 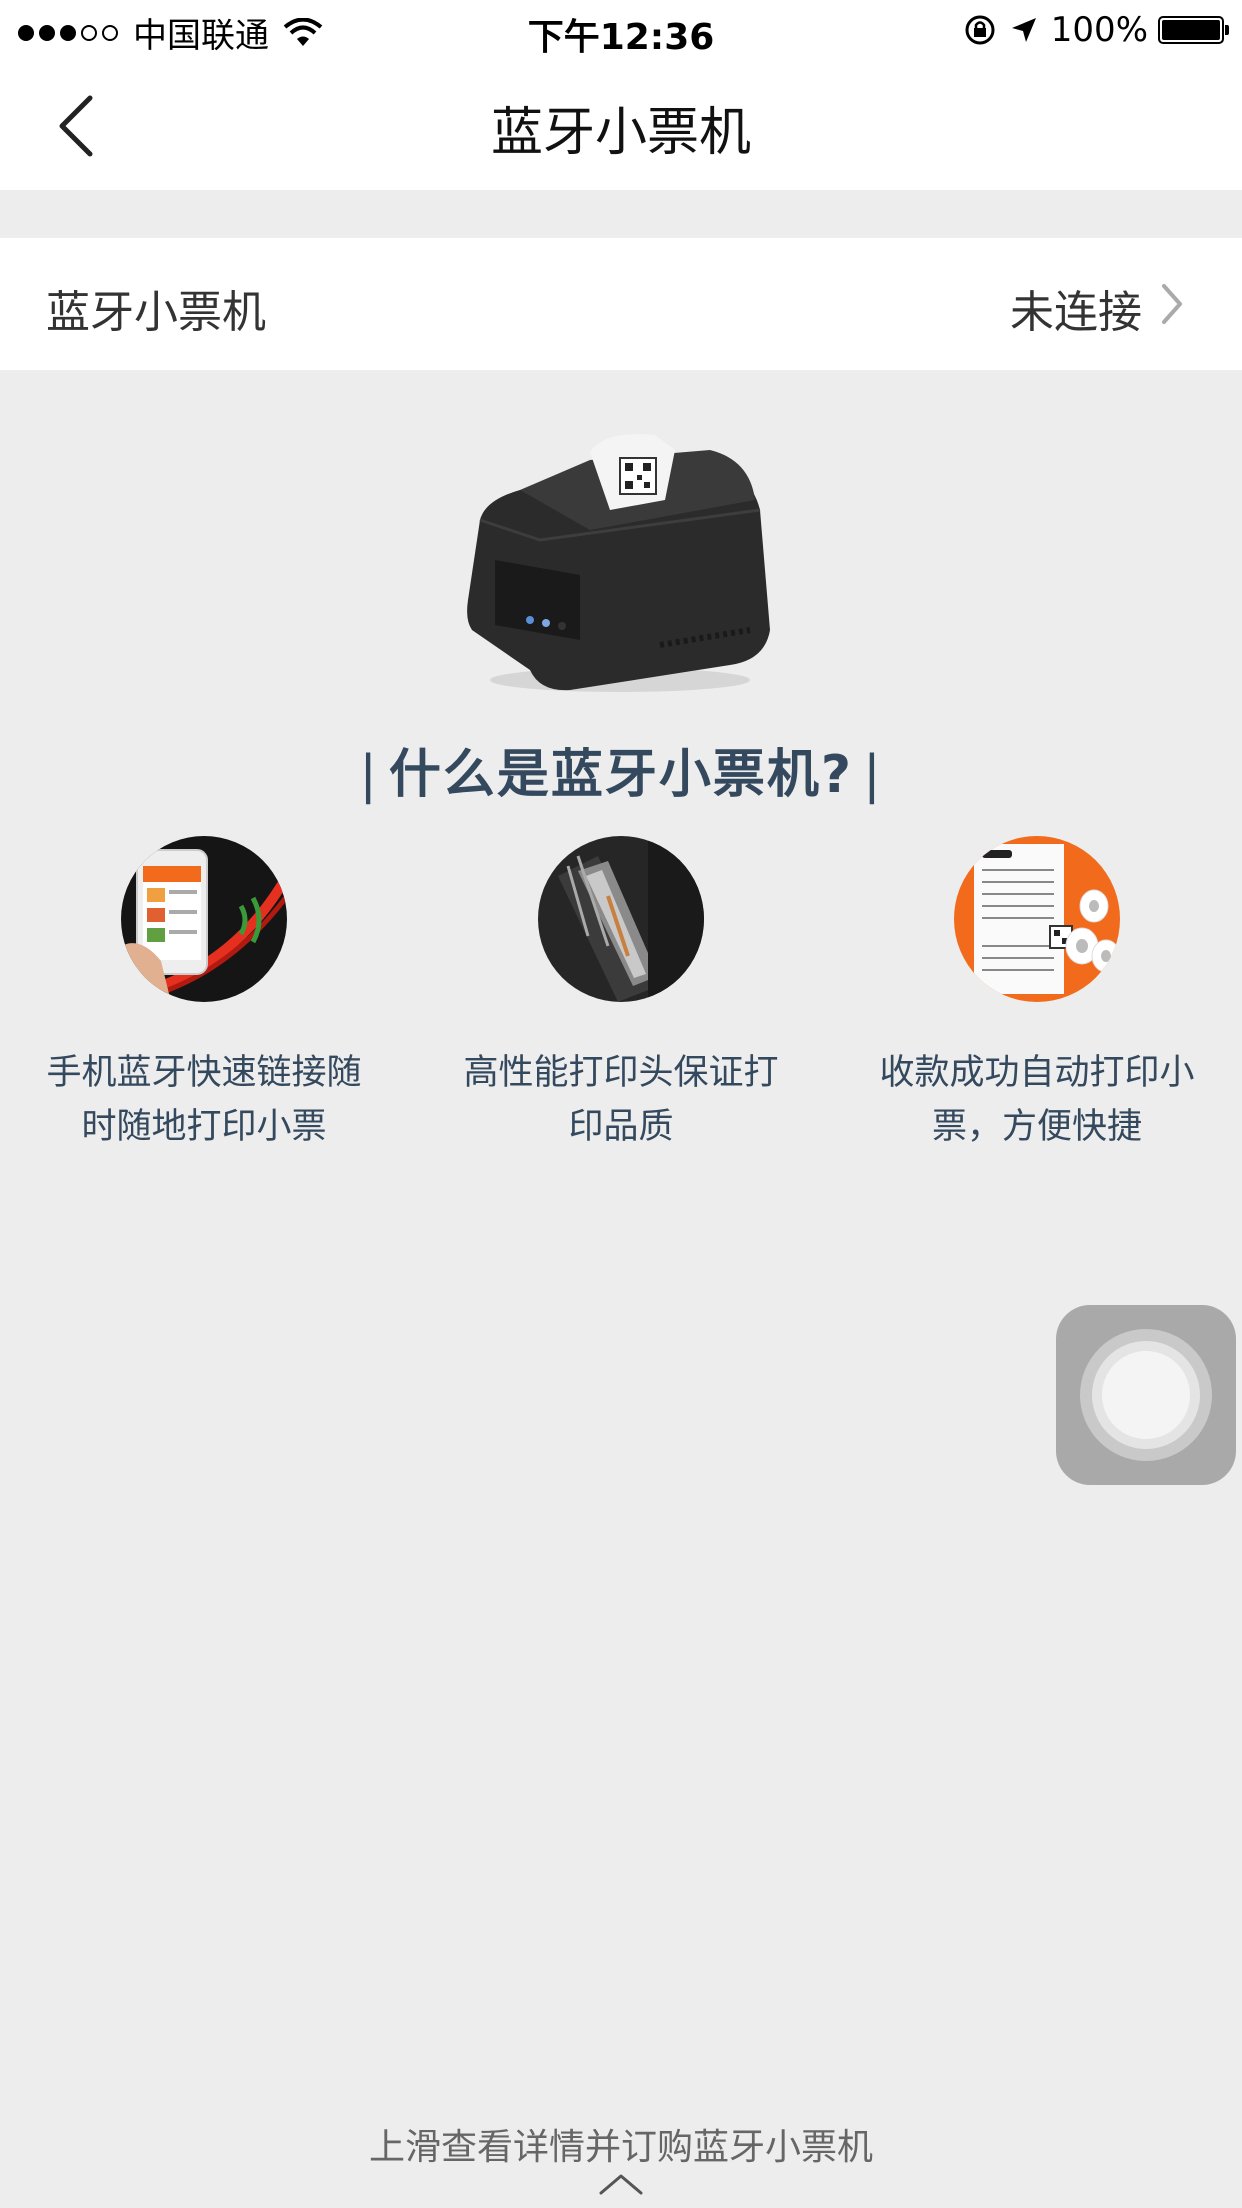 I want to click on assistive-touch-button, so click(x=1146, y=1395).